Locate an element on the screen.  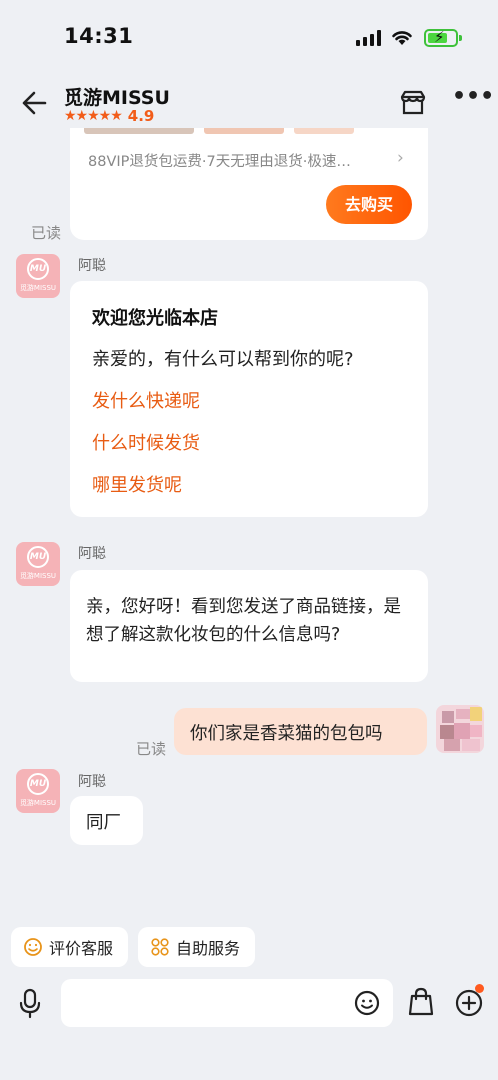
message-bubble: 亲，您好呀！看到您发送了商品链接，是想了解这款化妆包的什么信息吗? is located at coordinates (249, 626).